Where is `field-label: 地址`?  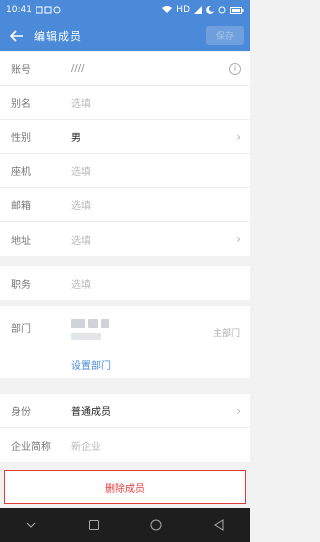
field-label: 地址 is located at coordinates (21, 241).